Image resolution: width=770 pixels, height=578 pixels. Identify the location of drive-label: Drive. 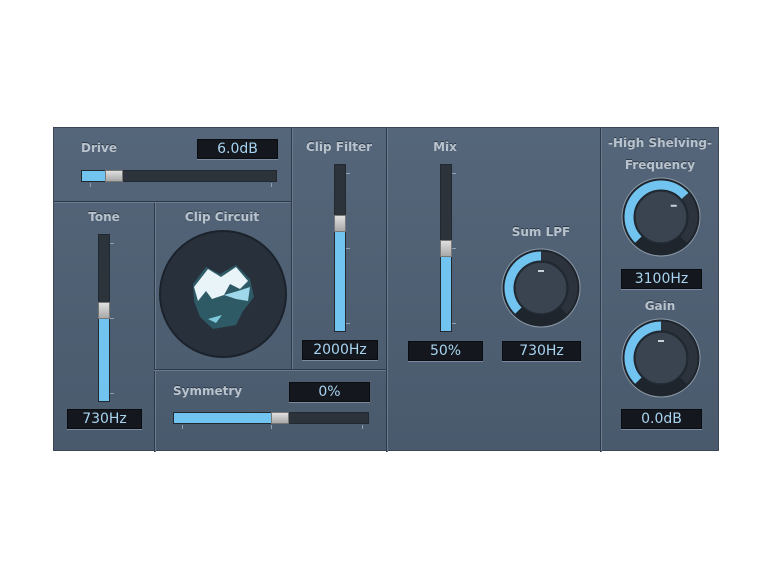
(99, 148).